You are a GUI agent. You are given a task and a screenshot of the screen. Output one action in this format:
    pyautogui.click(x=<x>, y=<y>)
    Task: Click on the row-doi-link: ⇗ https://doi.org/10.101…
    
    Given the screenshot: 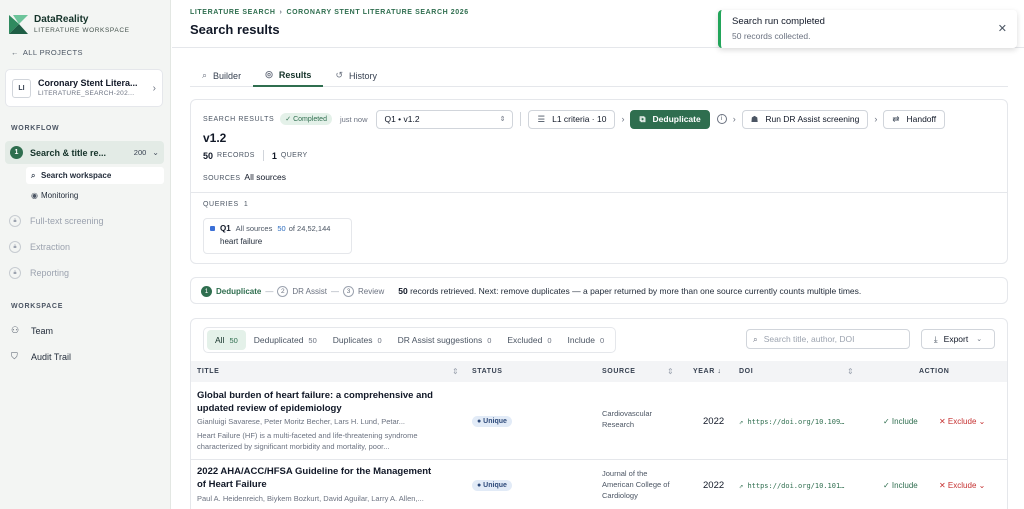 What is the action you would take?
    pyautogui.click(x=791, y=486)
    